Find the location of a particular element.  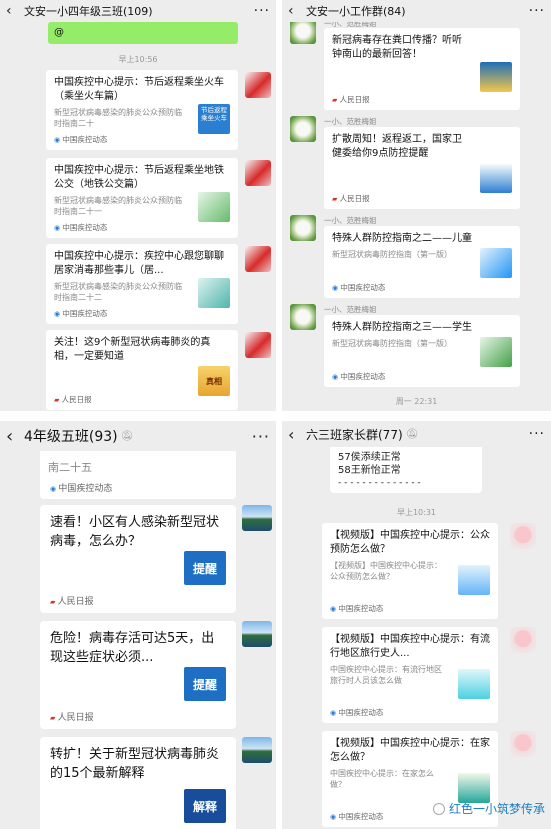

timestamp: 周一 22:31 is located at coordinates (416, 401).